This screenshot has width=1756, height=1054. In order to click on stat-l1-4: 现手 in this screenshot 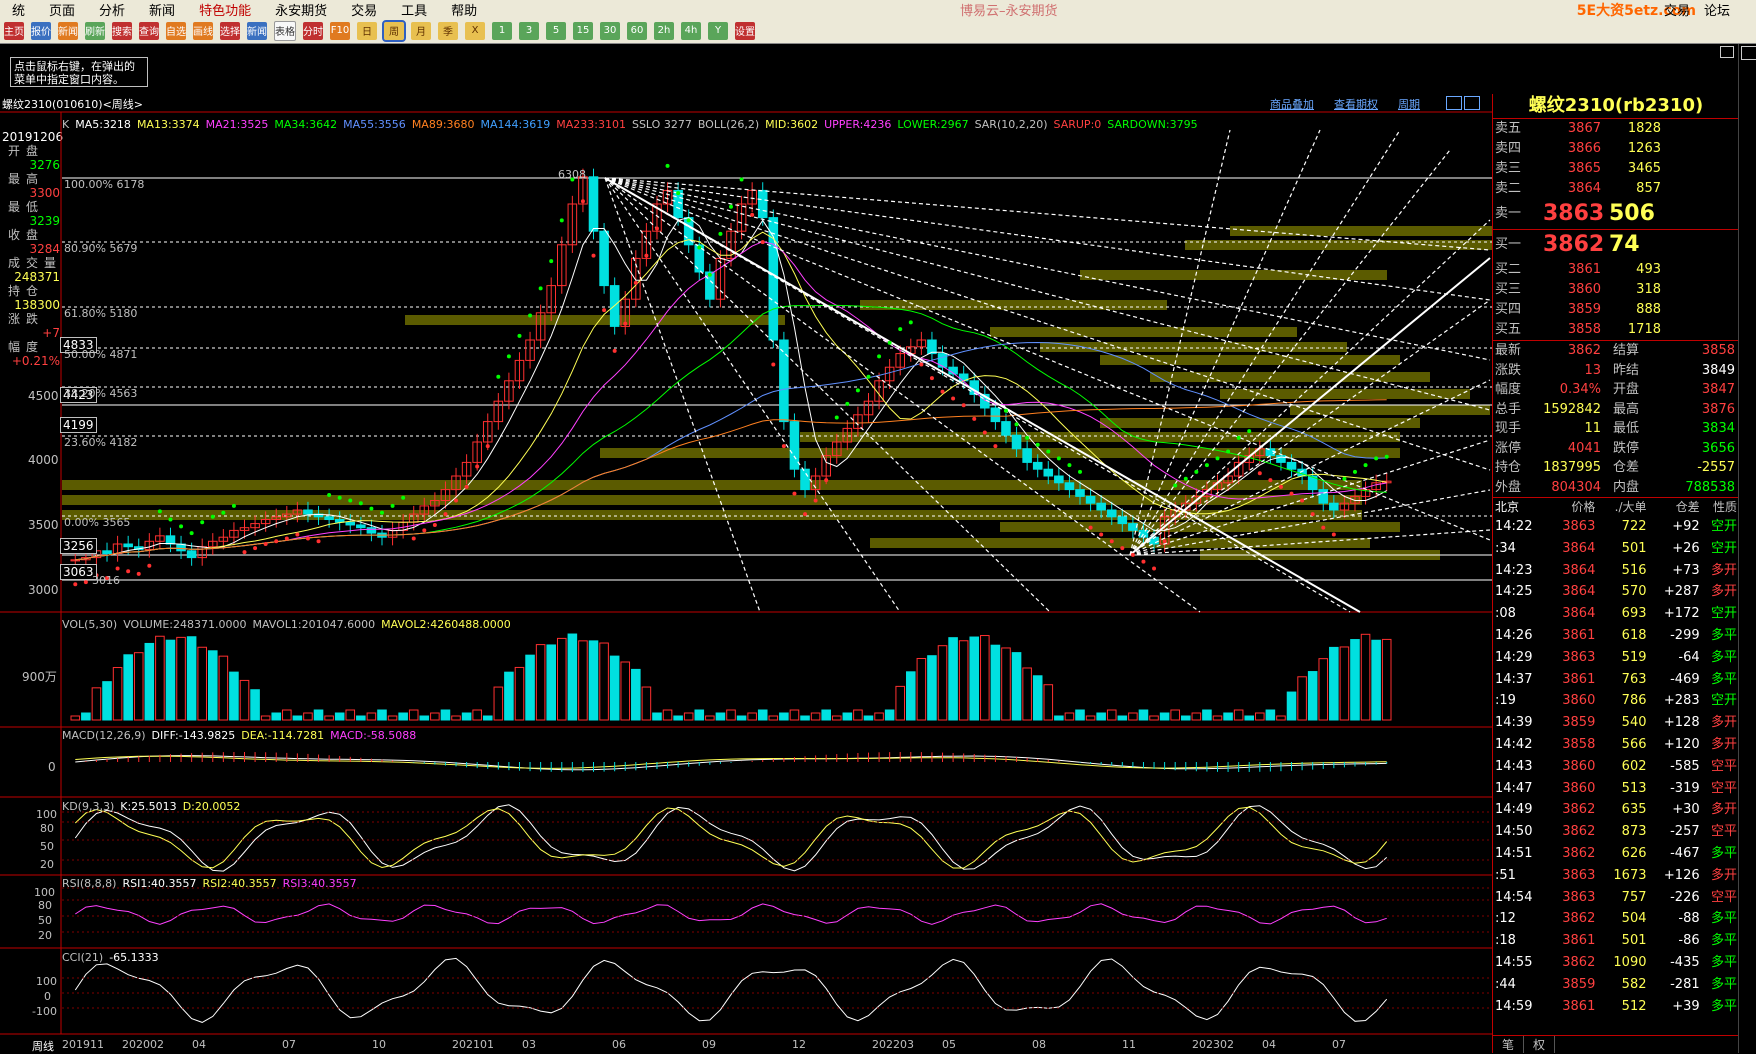, I will do `click(1508, 428)`.